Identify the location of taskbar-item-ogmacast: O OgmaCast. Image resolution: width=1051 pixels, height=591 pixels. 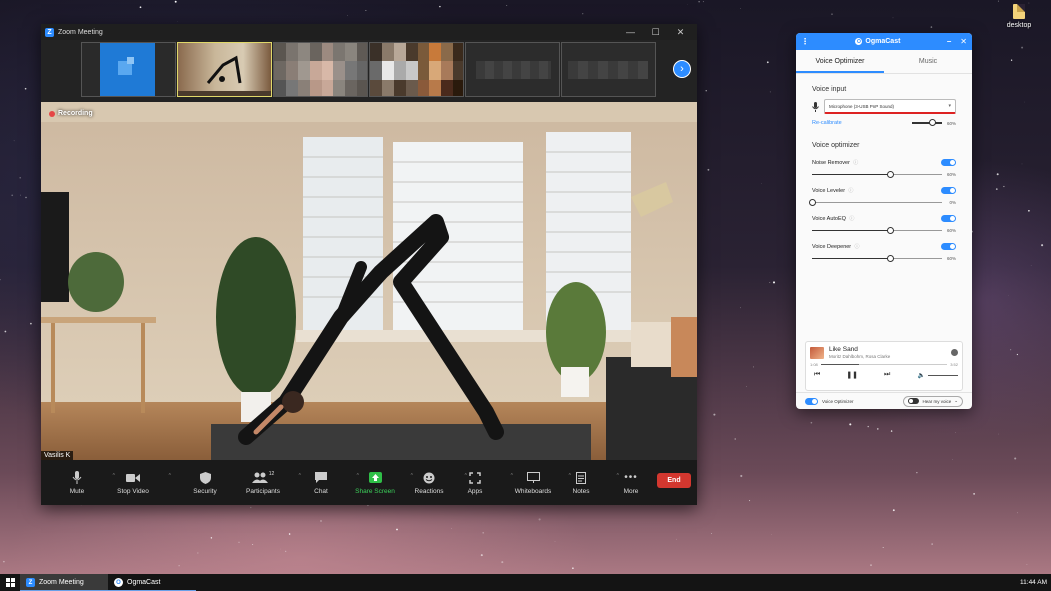
(152, 582).